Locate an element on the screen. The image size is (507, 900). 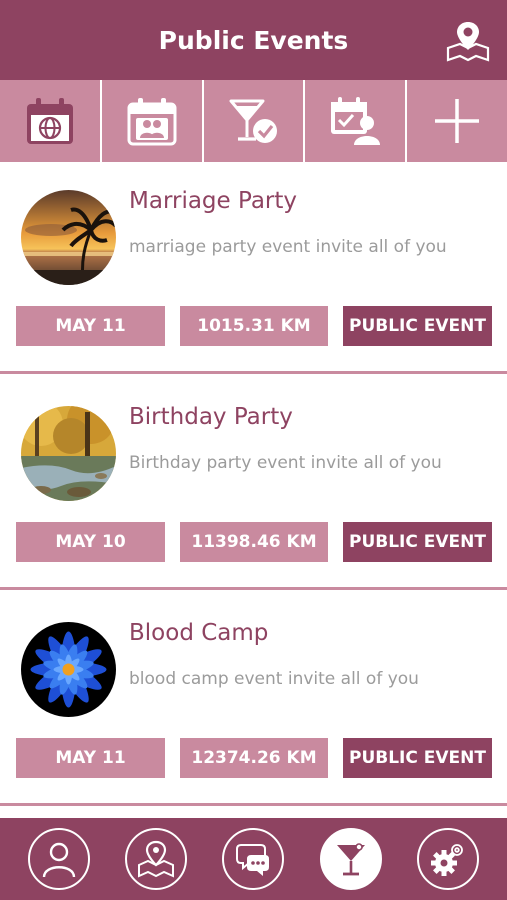
nav-events is located at coordinates (350, 859).